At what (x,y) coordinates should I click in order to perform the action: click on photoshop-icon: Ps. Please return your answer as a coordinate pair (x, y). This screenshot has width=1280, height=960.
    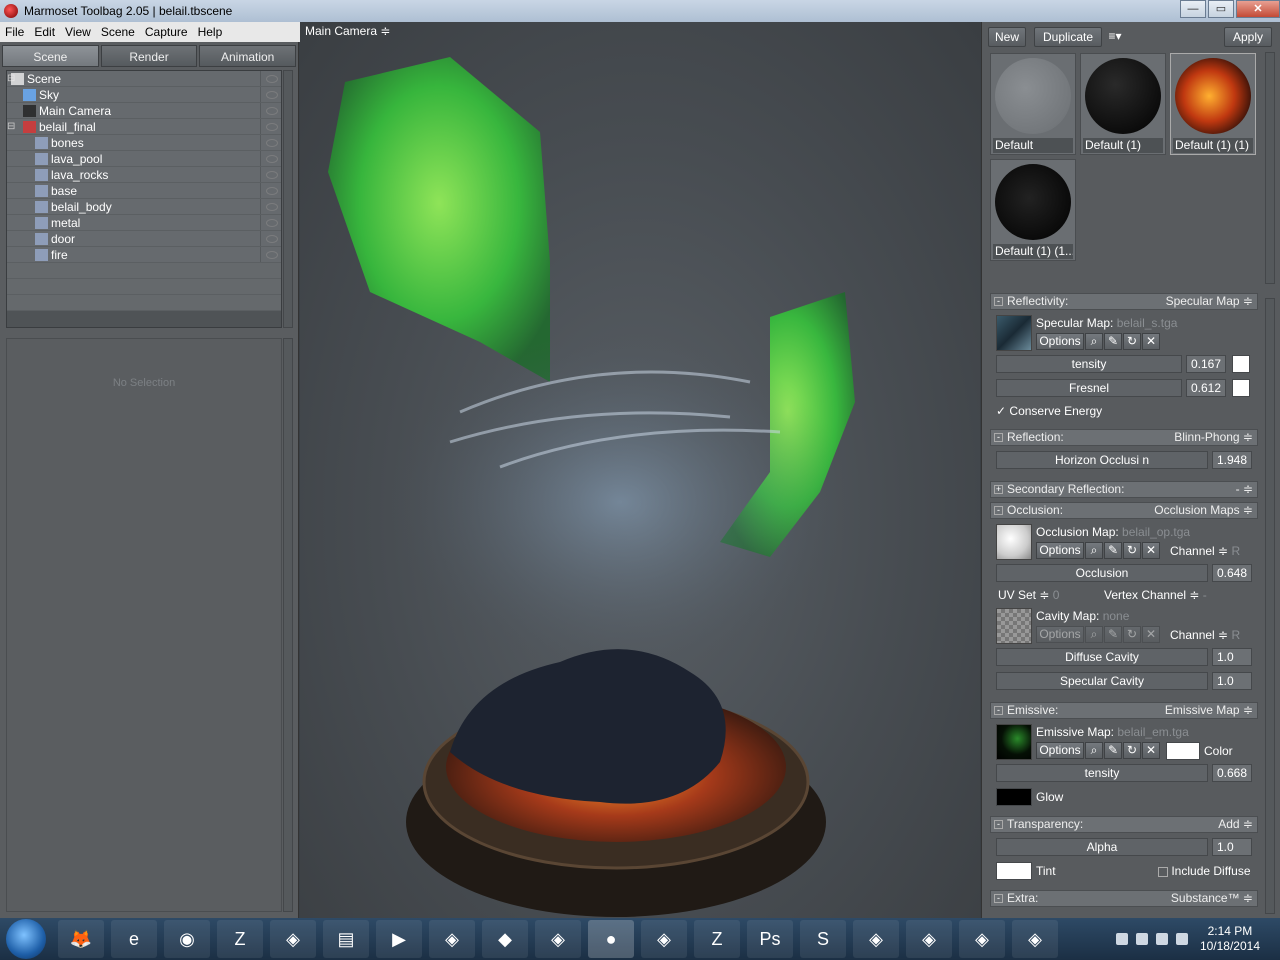
    Looking at the image, I should click on (770, 939).